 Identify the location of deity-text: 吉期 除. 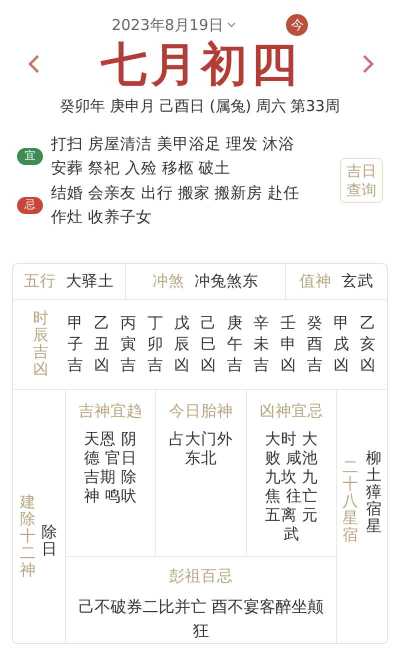
(111, 477).